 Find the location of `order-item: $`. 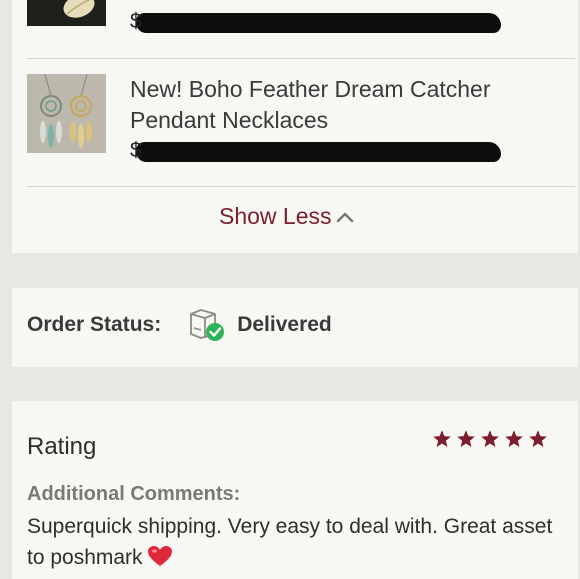

order-item: $ is located at coordinates (301, 29).